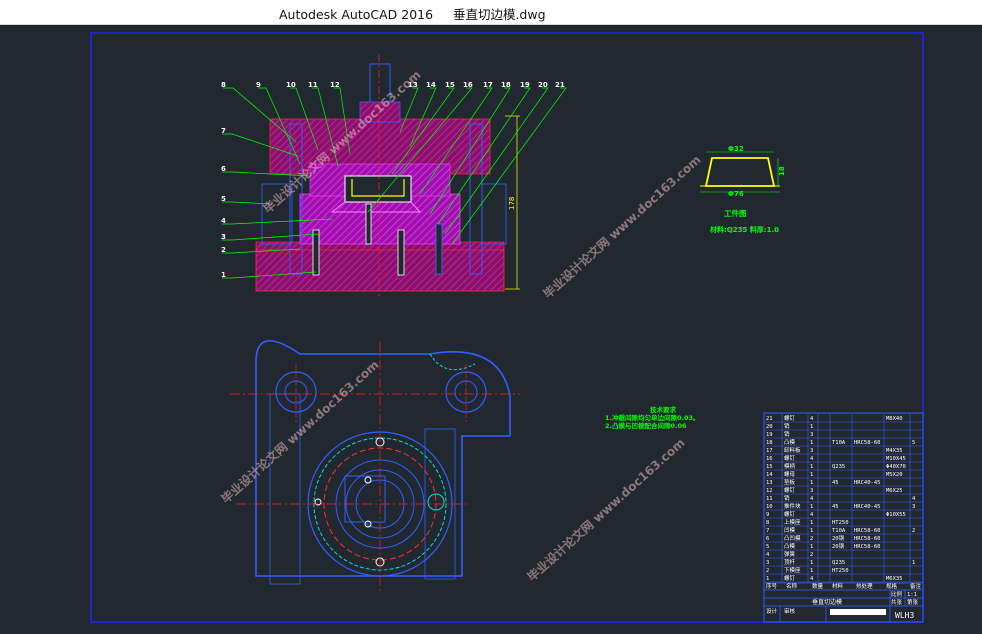 The height and width of the screenshot is (634, 982). I want to click on part-labels-left: 7 6 5 4 3 2 1, so click(223, 203).